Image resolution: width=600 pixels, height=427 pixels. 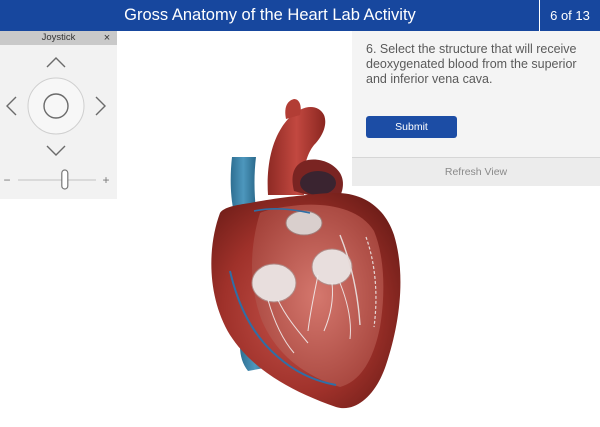 I want to click on joystick-panel: Joystick × − +, so click(x=58, y=115).